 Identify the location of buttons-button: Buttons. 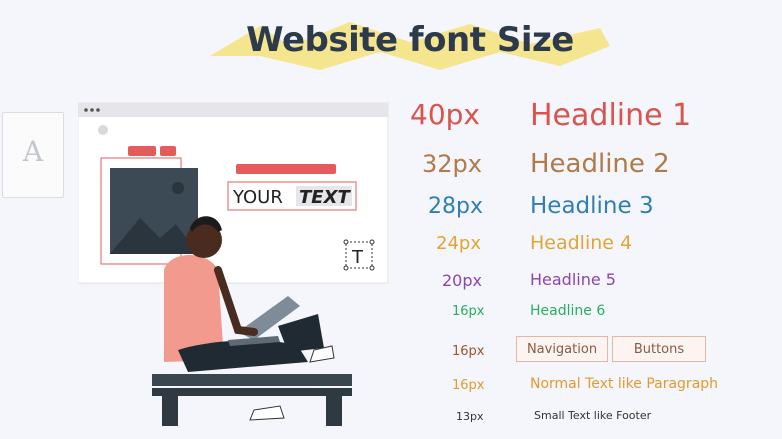
(659, 349).